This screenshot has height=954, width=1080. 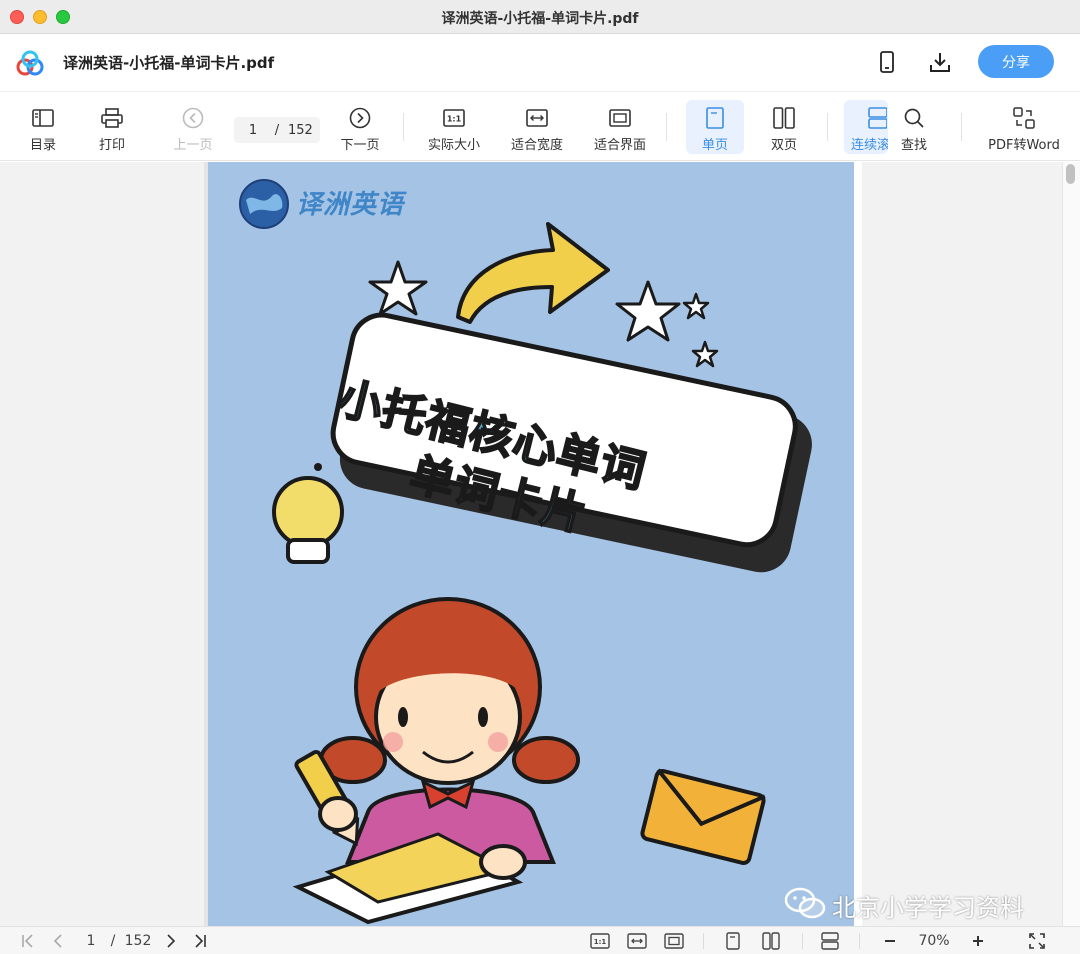 I want to click on single-page-small-icon, so click(x=733, y=941).